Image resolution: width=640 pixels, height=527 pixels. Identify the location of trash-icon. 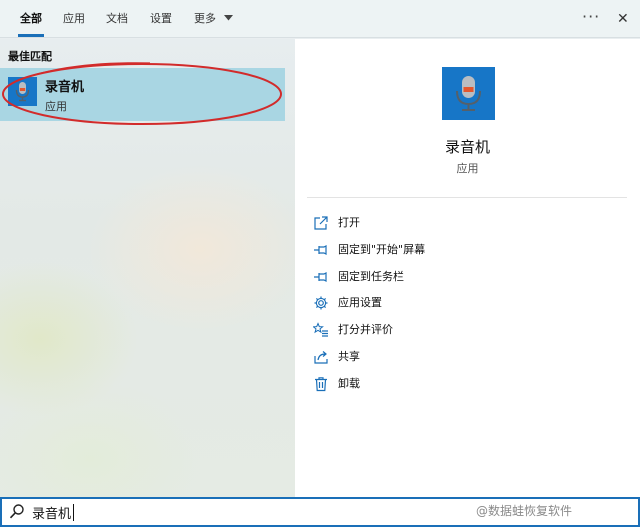
(321, 384).